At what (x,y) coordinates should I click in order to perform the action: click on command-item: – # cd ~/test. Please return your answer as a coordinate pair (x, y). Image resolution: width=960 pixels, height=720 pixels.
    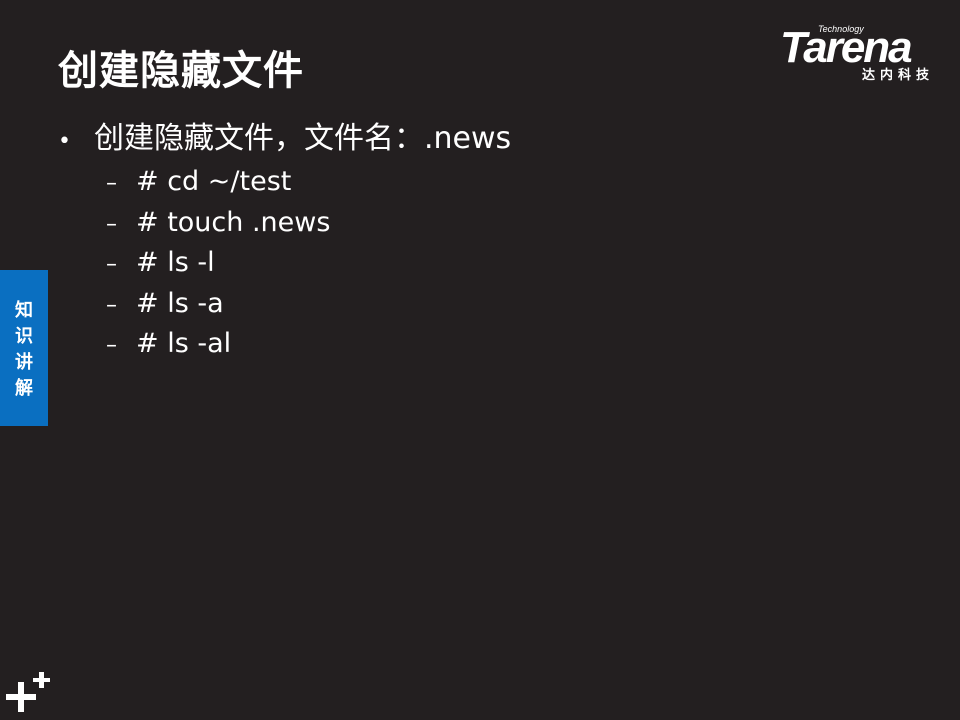
    Looking at the image, I should click on (488, 183).